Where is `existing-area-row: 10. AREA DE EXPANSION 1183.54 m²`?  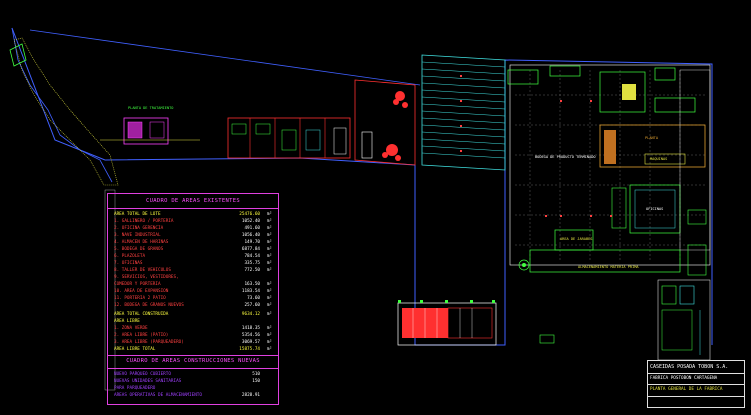
existing-area-row: 10. AREA DE EXPANSION 1183.54 m² is located at coordinates (193, 291).